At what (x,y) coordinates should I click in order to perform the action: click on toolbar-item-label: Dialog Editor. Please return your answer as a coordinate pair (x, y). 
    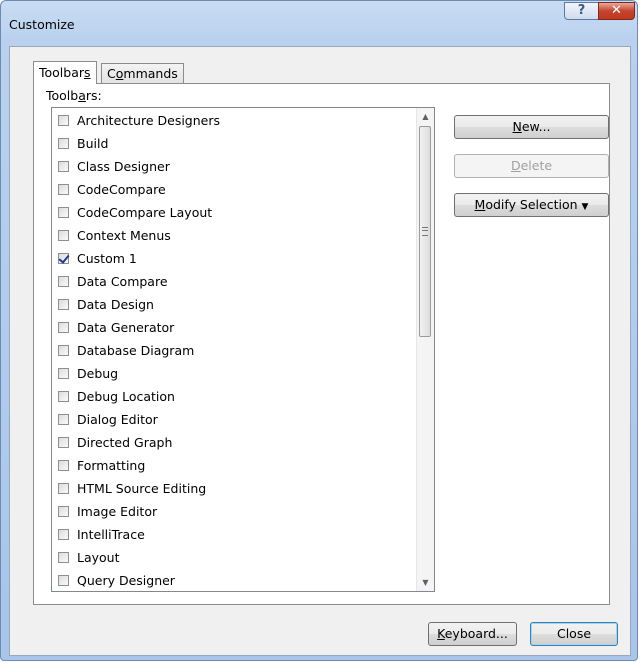
    Looking at the image, I should click on (117, 419).